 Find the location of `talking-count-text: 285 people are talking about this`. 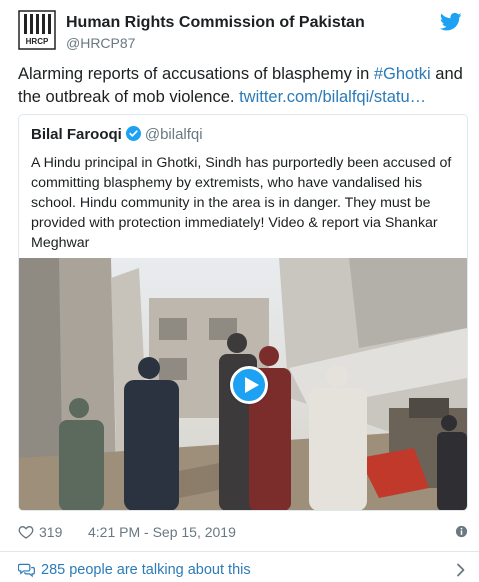

talking-count-text: 285 people are talking about this is located at coordinates (146, 570).